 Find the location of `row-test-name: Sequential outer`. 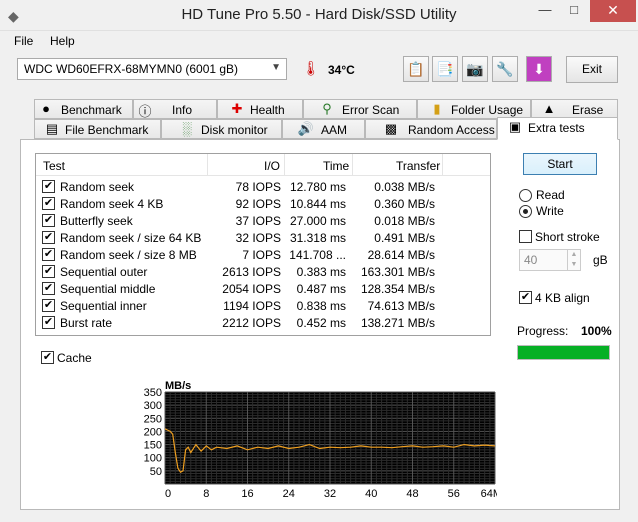

row-test-name: Sequential outer is located at coordinates (104, 272).